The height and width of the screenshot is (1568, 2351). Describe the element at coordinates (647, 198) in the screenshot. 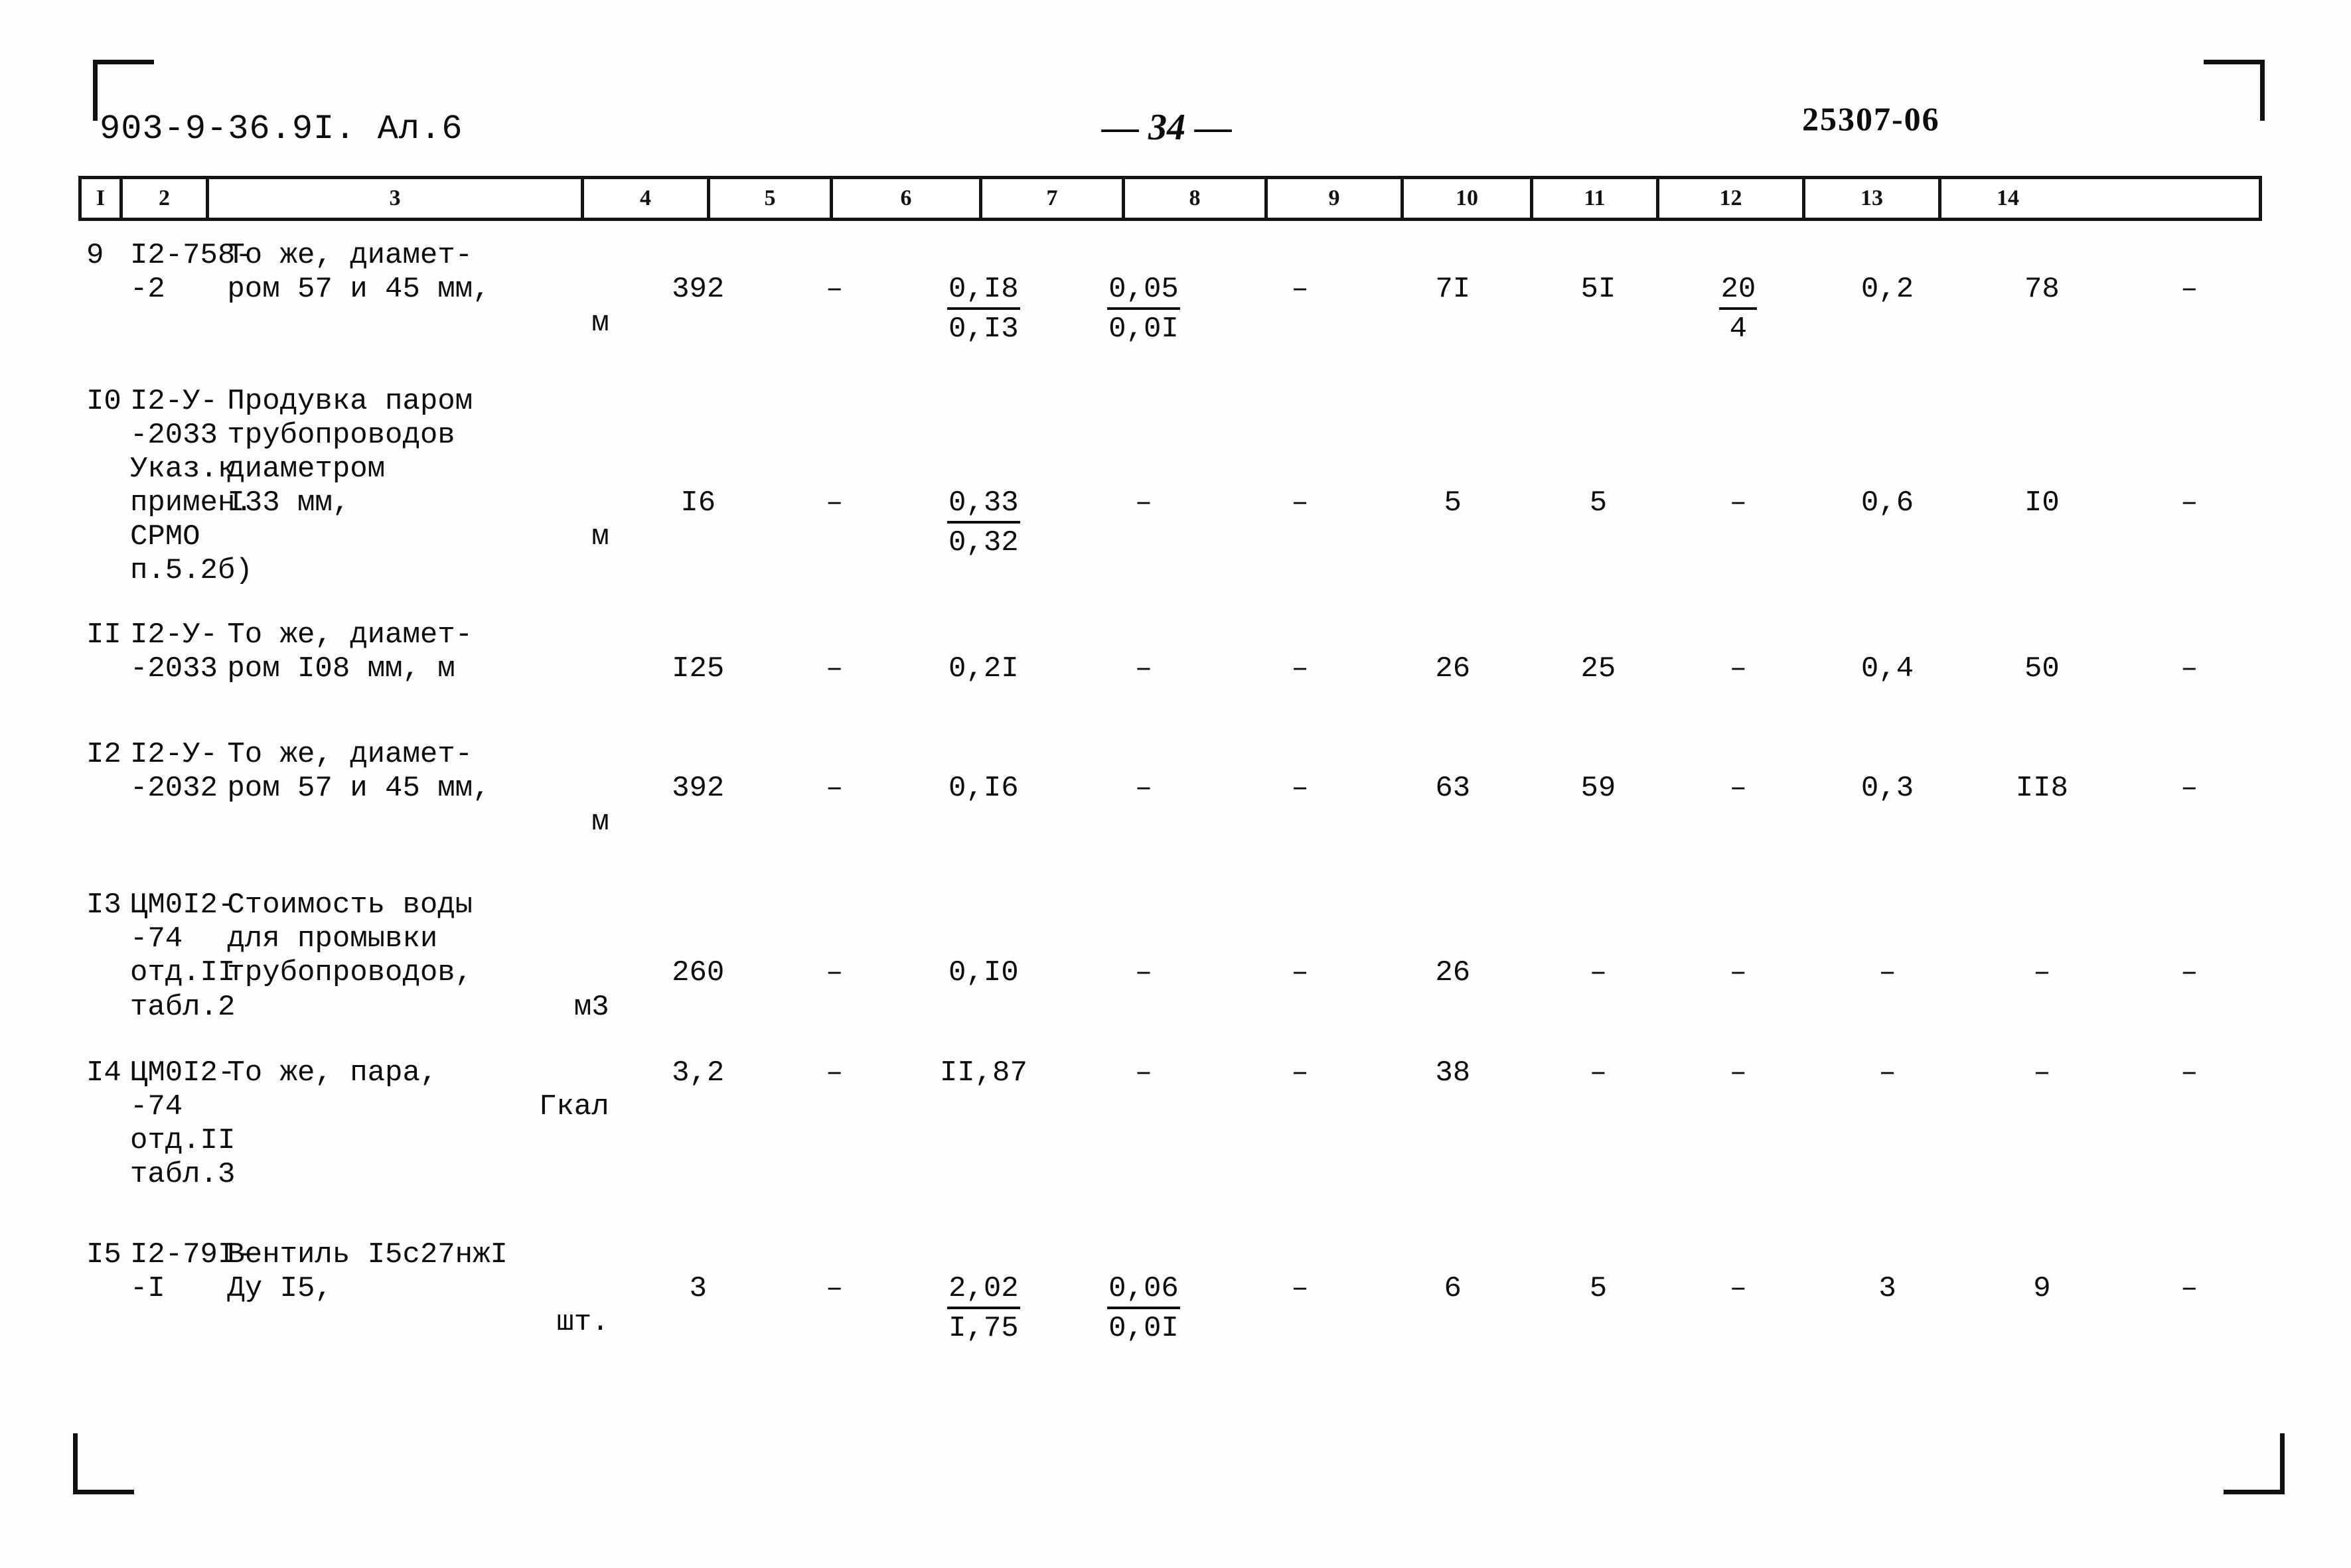

I see `column-header-4: 4` at that location.